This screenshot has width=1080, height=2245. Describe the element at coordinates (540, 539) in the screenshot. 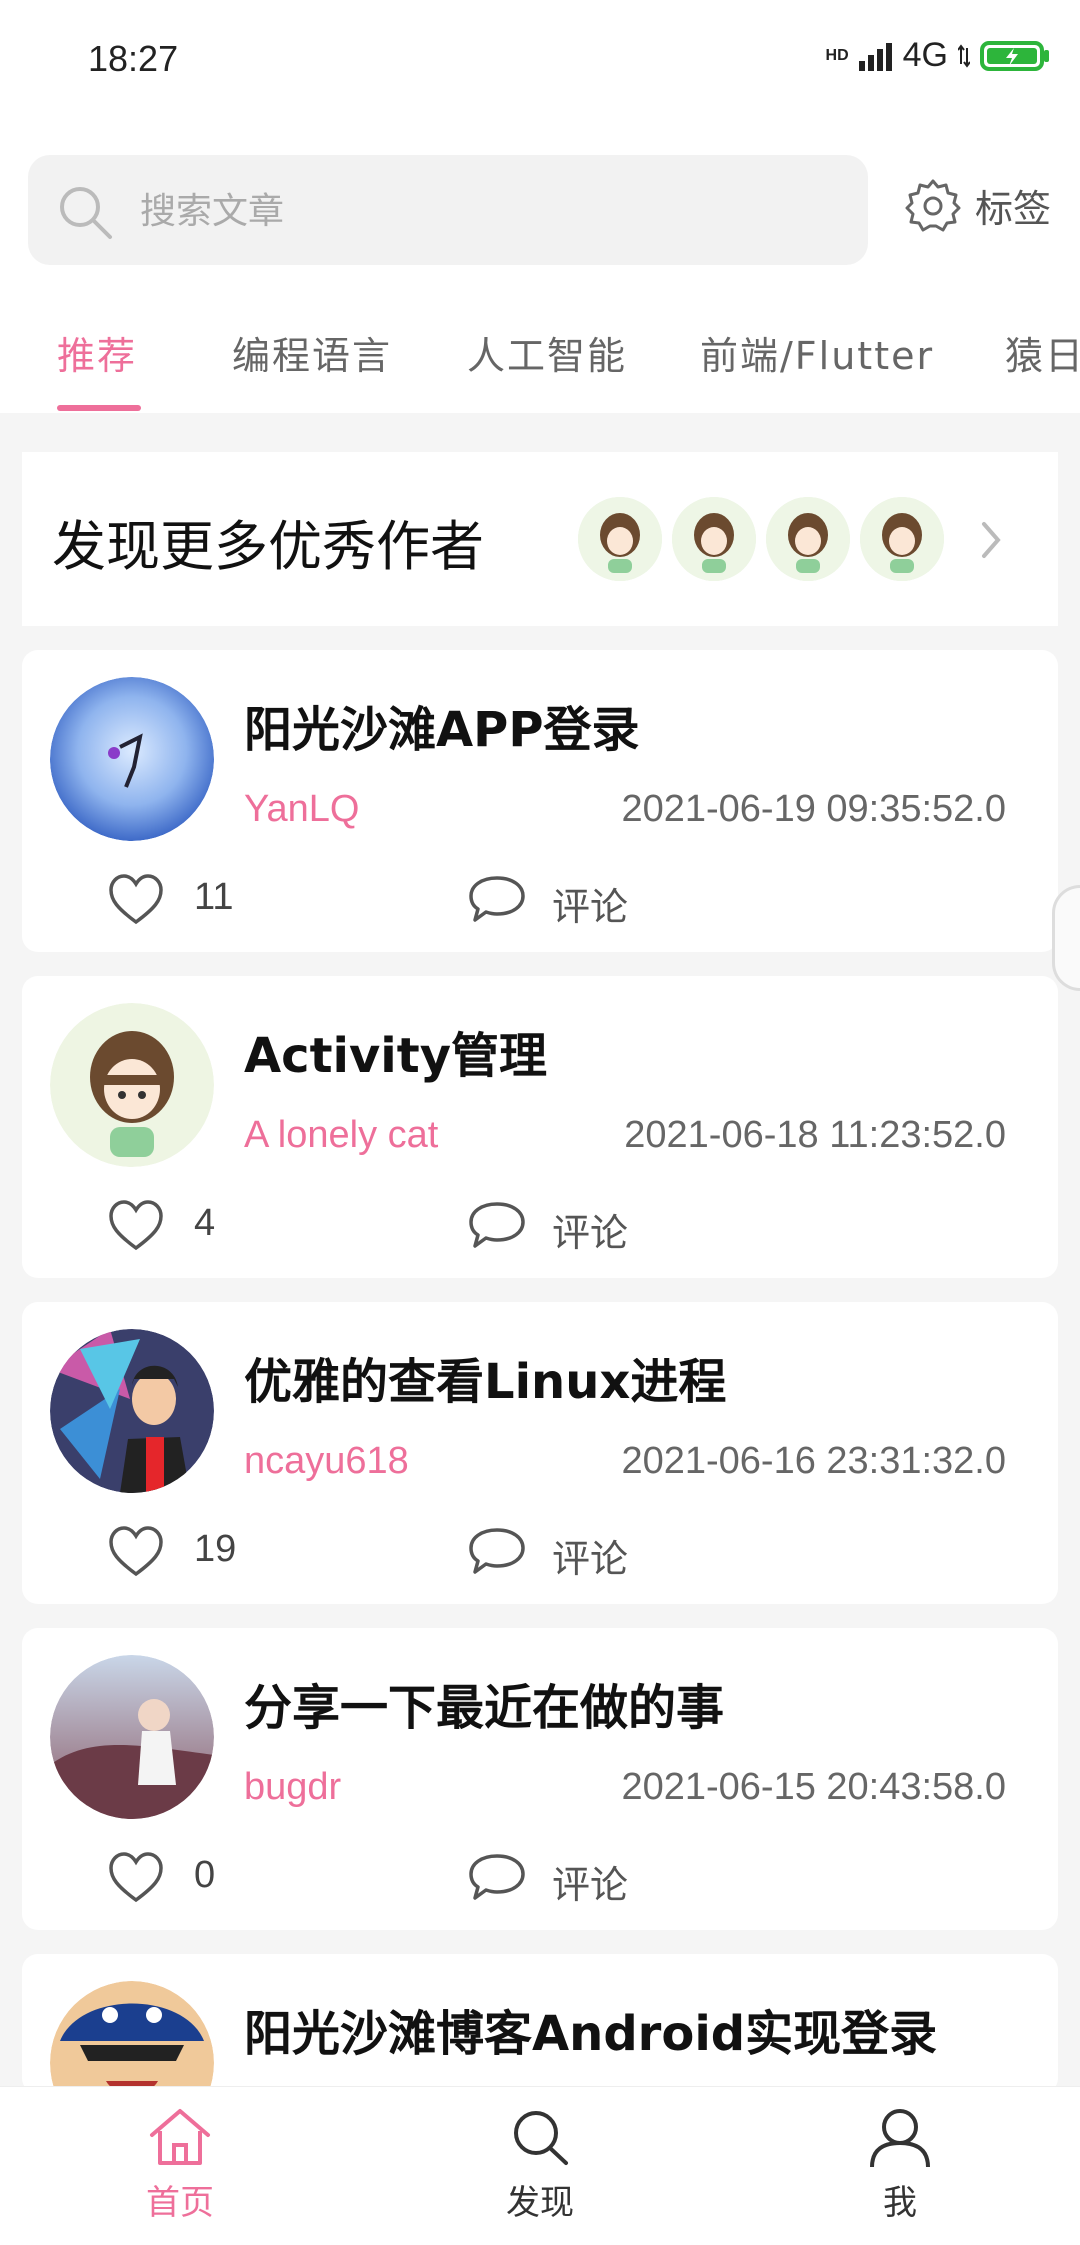

I see `discover-authors-card: 发现更多优秀作者` at that location.